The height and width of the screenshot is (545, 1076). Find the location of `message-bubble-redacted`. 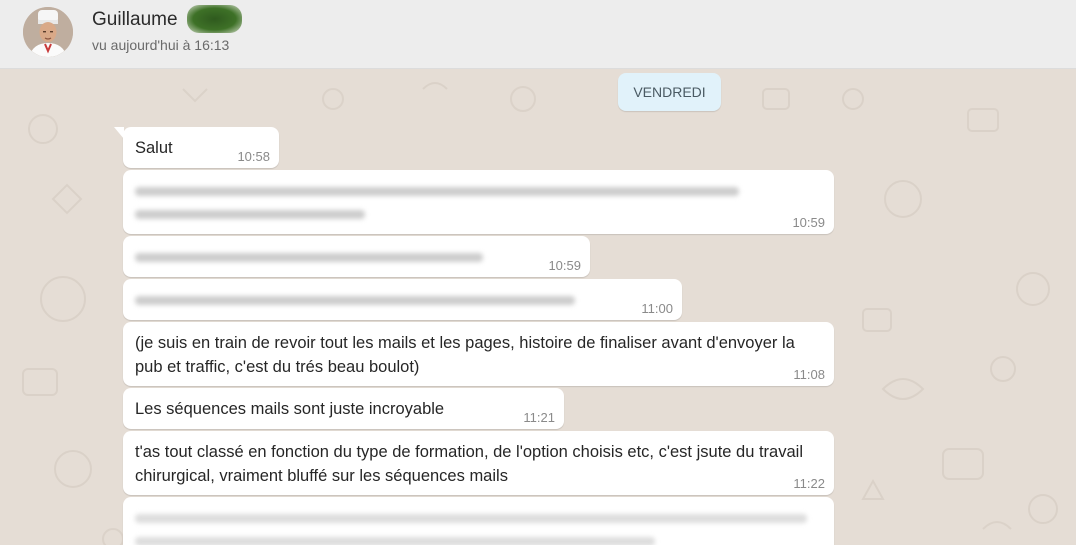

message-bubble-redacted is located at coordinates (478, 521).